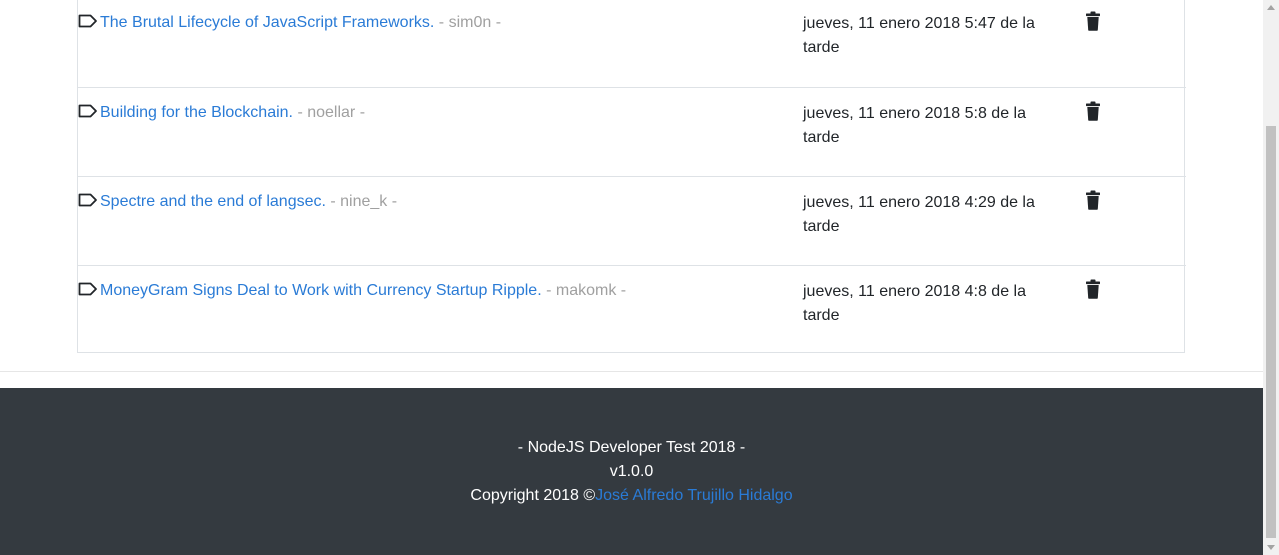 This screenshot has width=1279, height=555. Describe the element at coordinates (1271, 332) in the screenshot. I see `scrollbar-thumb` at that location.